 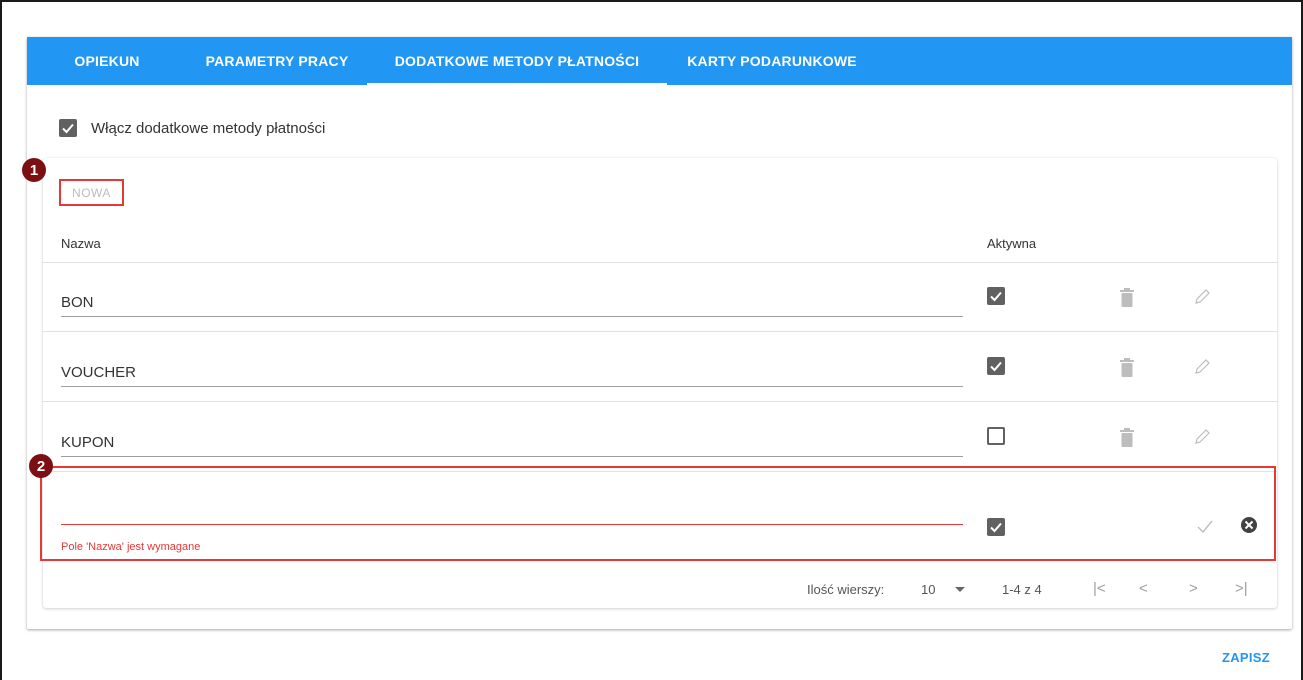 What do you see at coordinates (107, 61) in the screenshot?
I see `tab-opiekun: OPIEKUN` at bounding box center [107, 61].